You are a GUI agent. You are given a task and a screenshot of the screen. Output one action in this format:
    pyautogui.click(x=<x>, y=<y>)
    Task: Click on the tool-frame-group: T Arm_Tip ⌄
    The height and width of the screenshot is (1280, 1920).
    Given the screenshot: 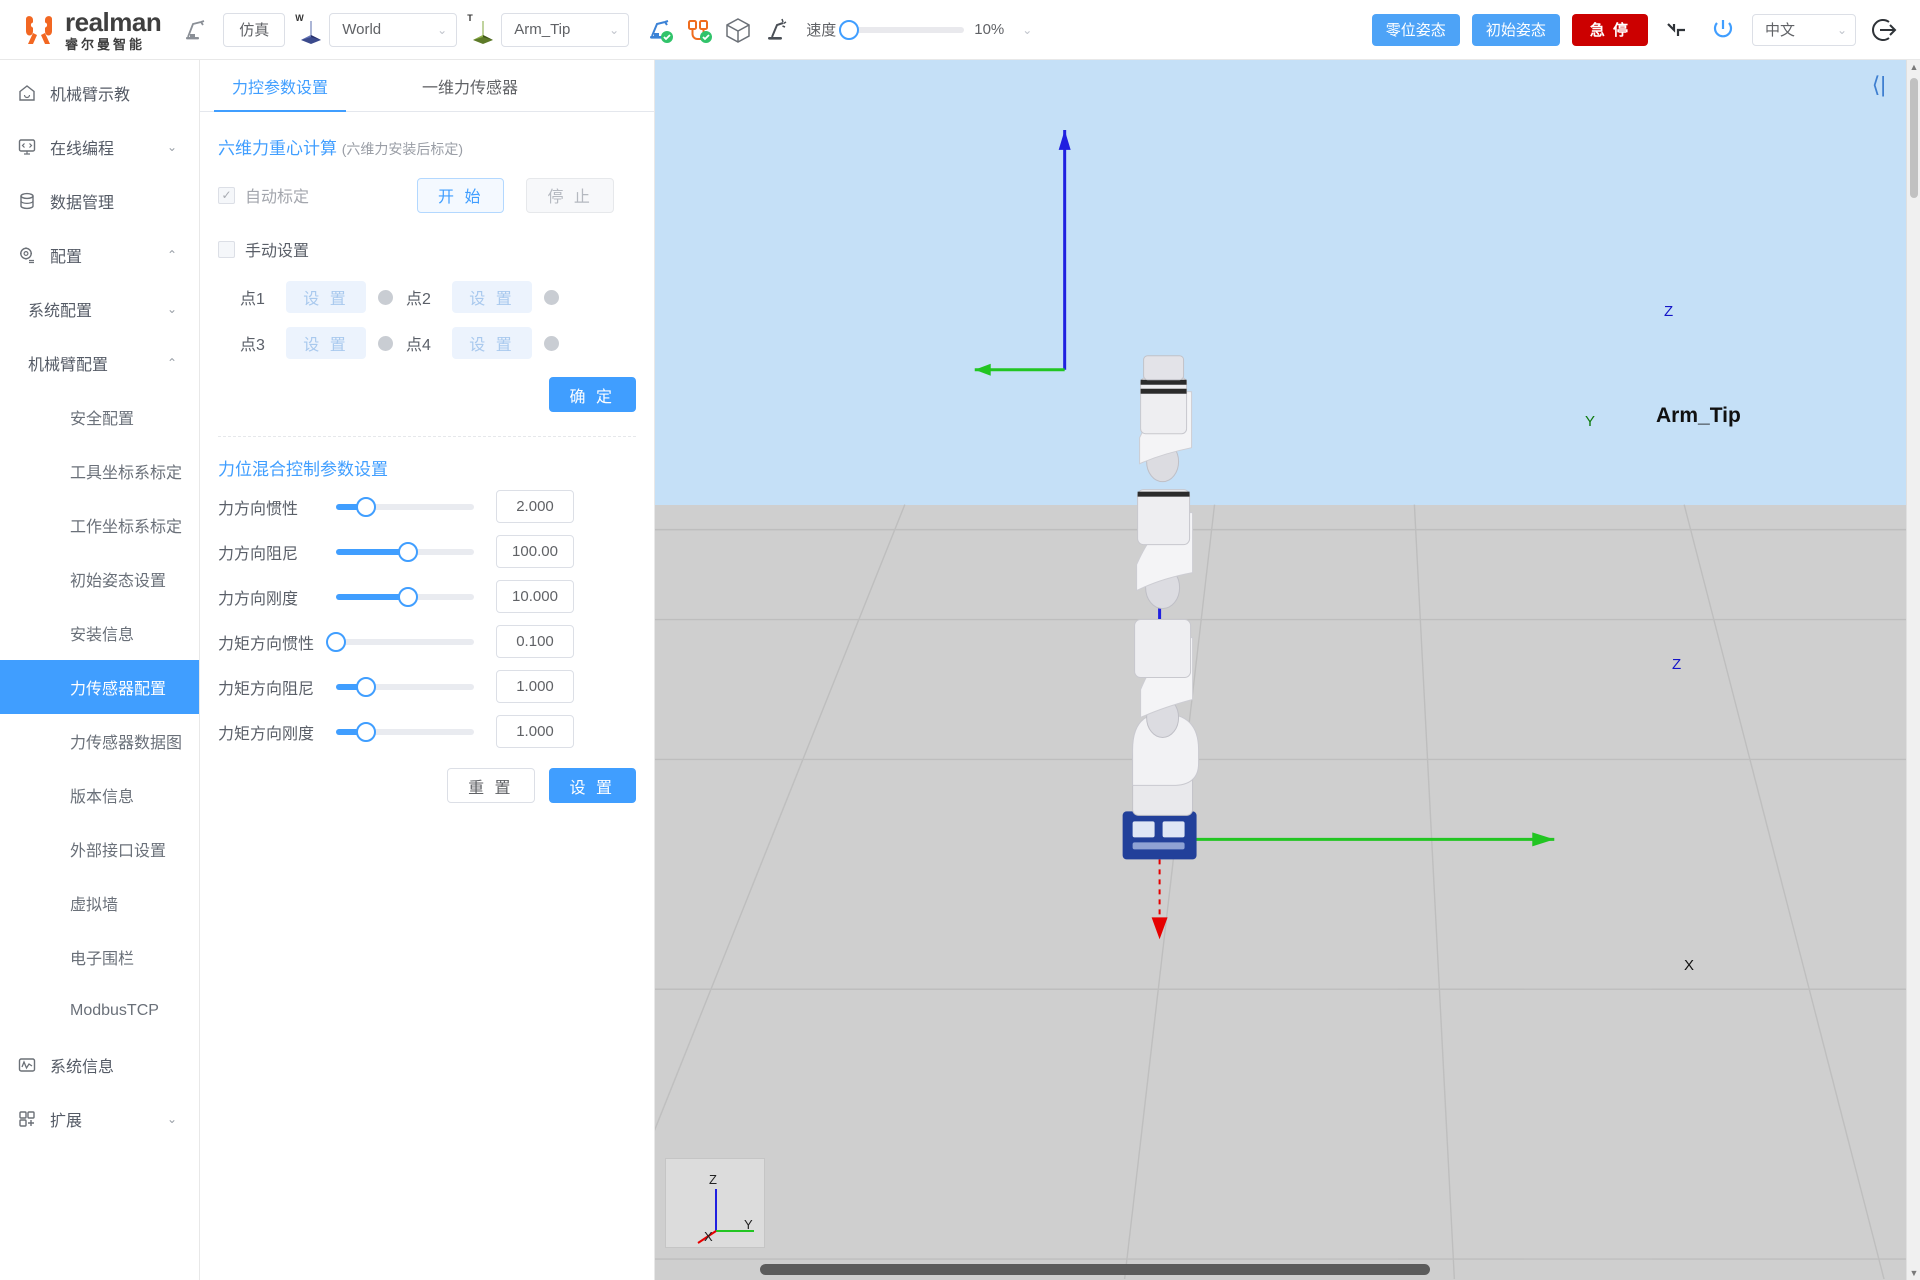 What is the action you would take?
    pyautogui.click(x=548, y=29)
    